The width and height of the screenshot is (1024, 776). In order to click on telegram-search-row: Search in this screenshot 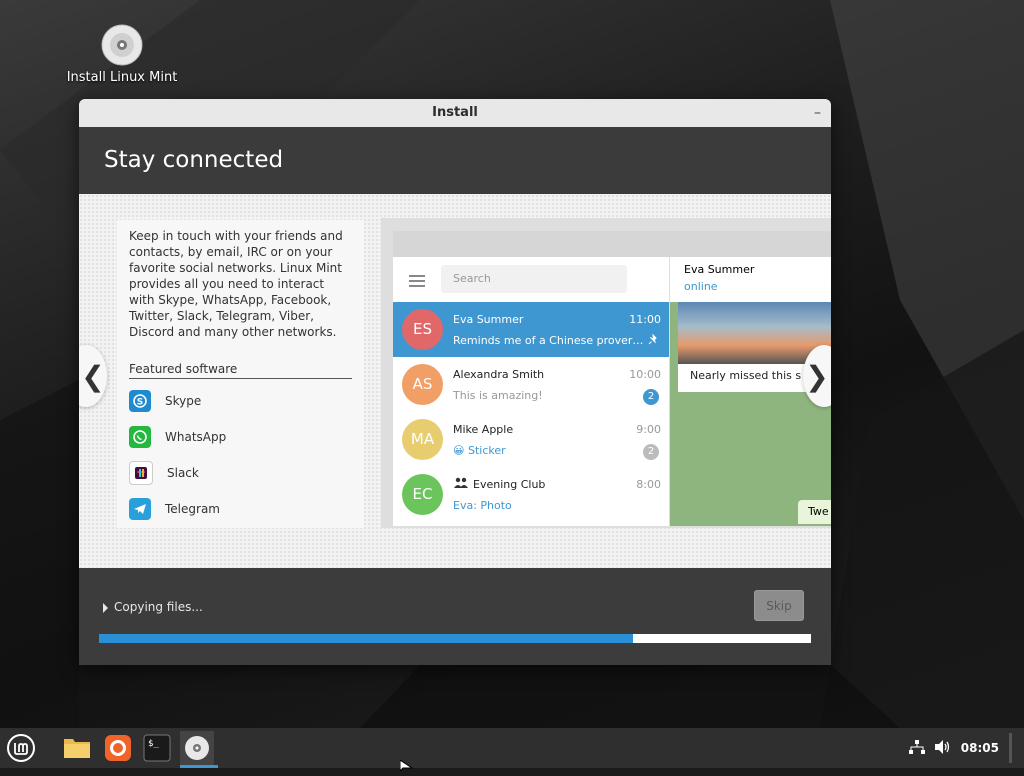, I will do `click(531, 279)`.